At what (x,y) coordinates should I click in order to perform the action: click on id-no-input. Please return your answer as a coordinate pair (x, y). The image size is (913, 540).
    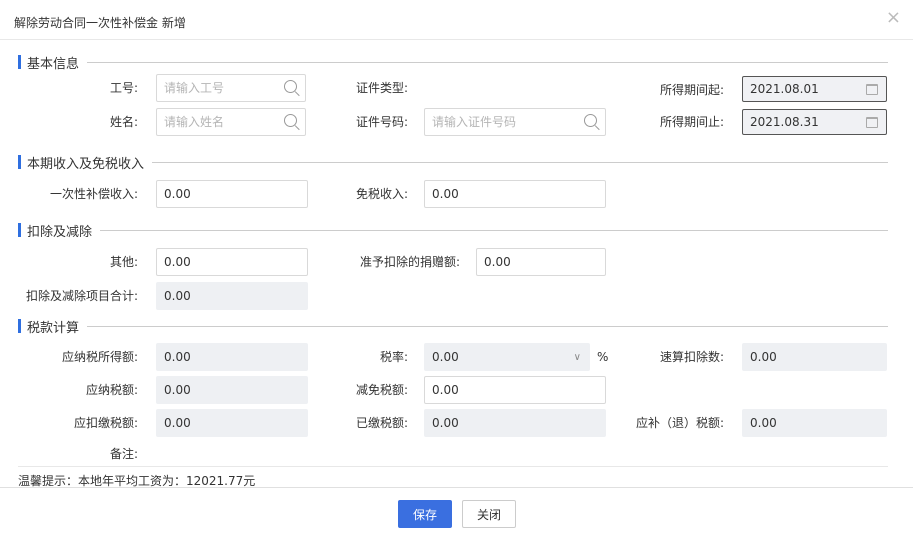
    Looking at the image, I should click on (507, 122).